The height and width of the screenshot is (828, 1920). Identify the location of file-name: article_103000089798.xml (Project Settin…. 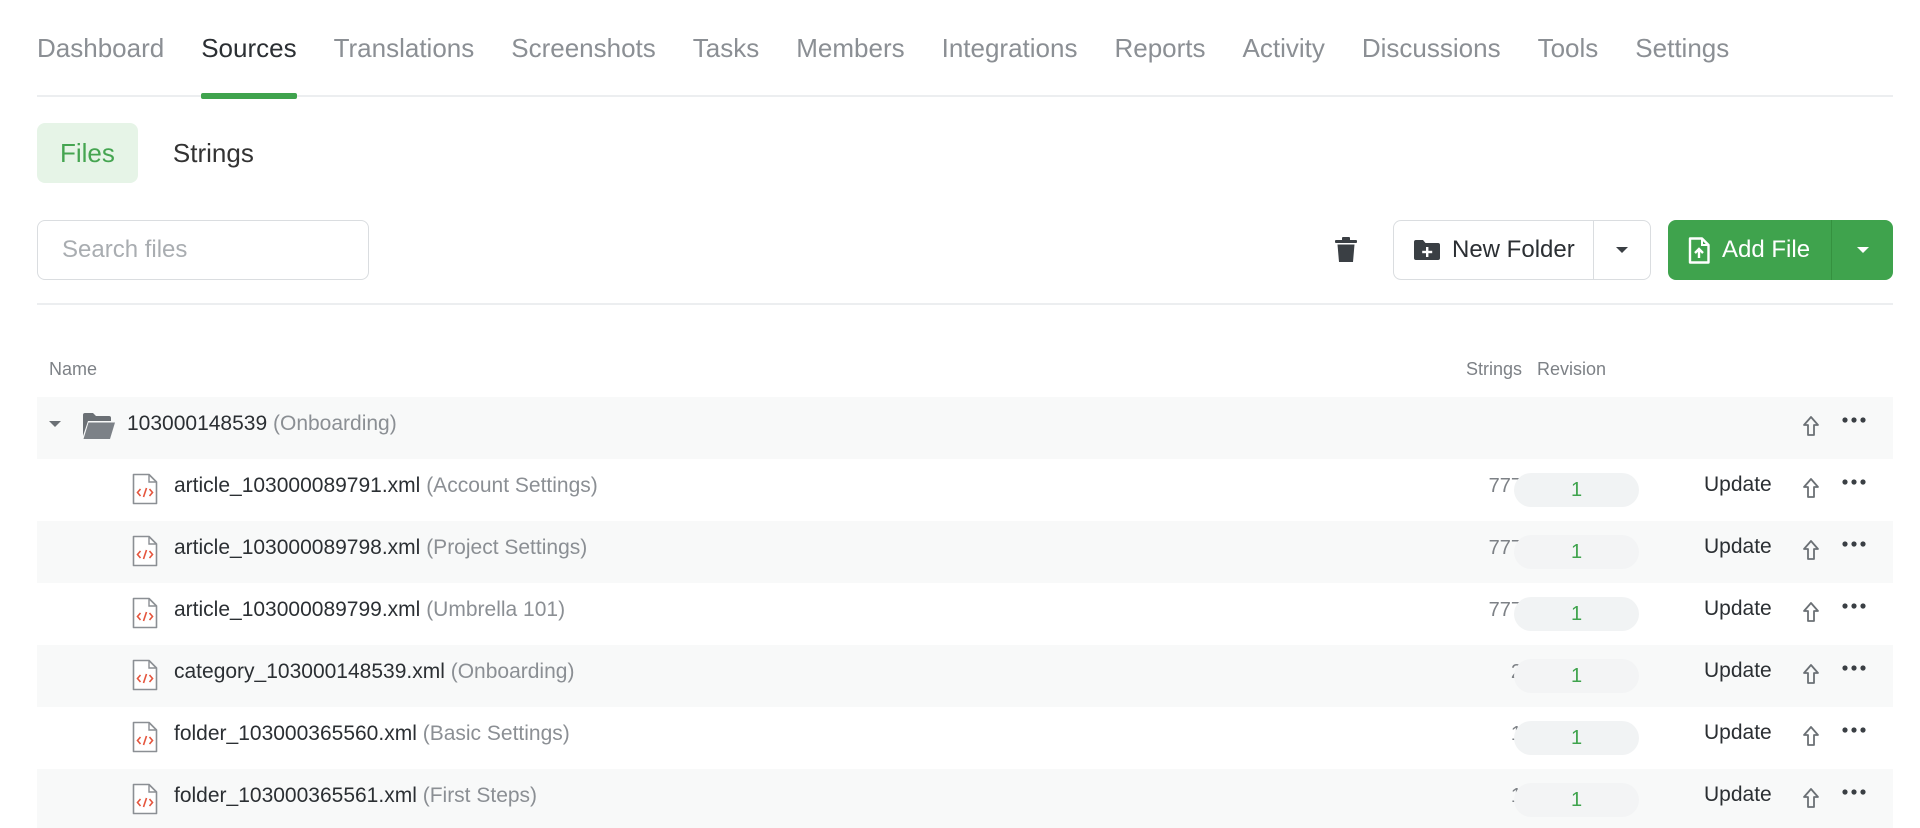
(380, 548).